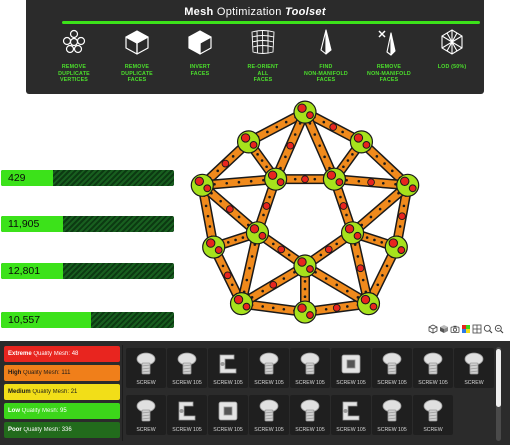  Describe the element at coordinates (389, 59) in the screenshot. I see `tool-non-manifold-remove-button: REMOVE NON-MANIFOLD FACES` at that location.